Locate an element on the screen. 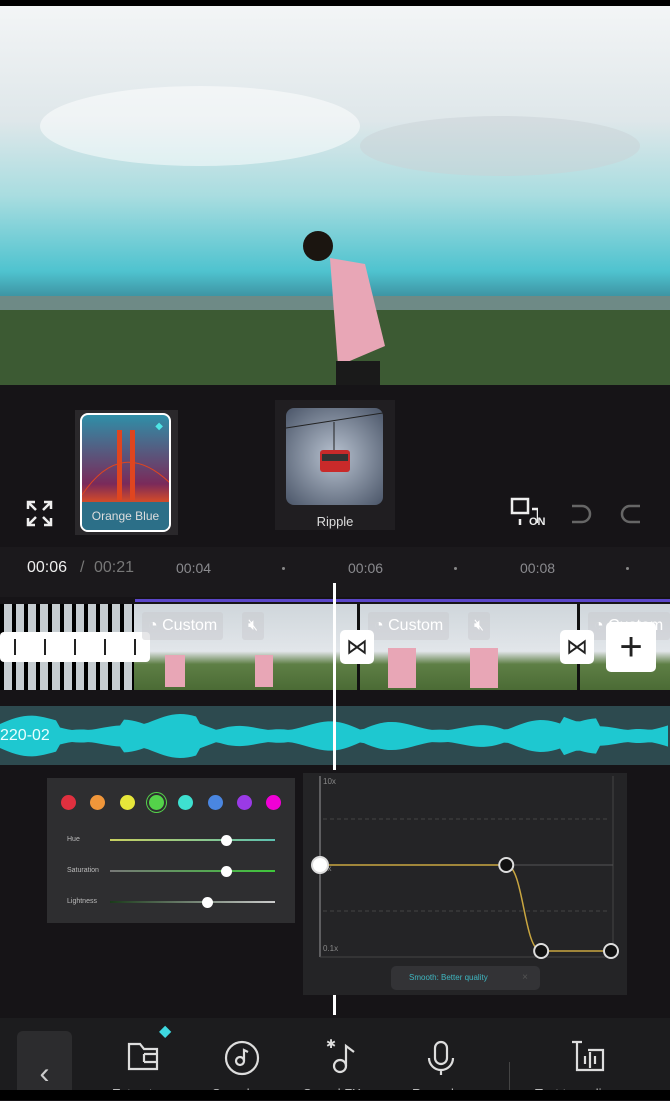 This screenshot has width=670, height=1101. saturation-label: Saturation is located at coordinates (83, 870).